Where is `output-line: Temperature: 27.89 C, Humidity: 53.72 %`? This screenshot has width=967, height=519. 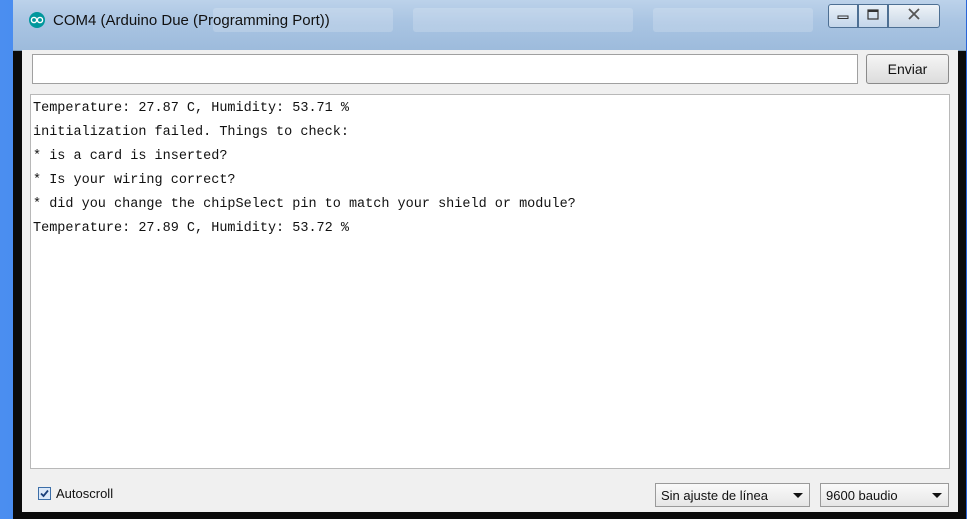
output-line: Temperature: 27.89 C, Humidity: 53.72 % is located at coordinates (191, 228).